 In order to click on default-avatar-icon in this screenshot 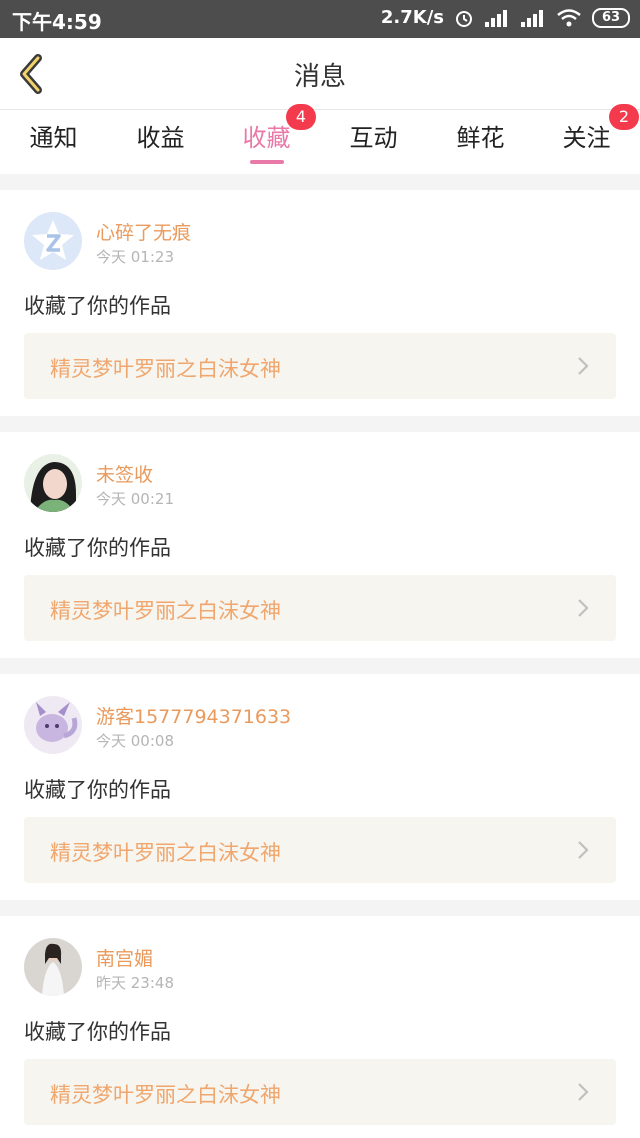, I will do `click(53, 241)`.